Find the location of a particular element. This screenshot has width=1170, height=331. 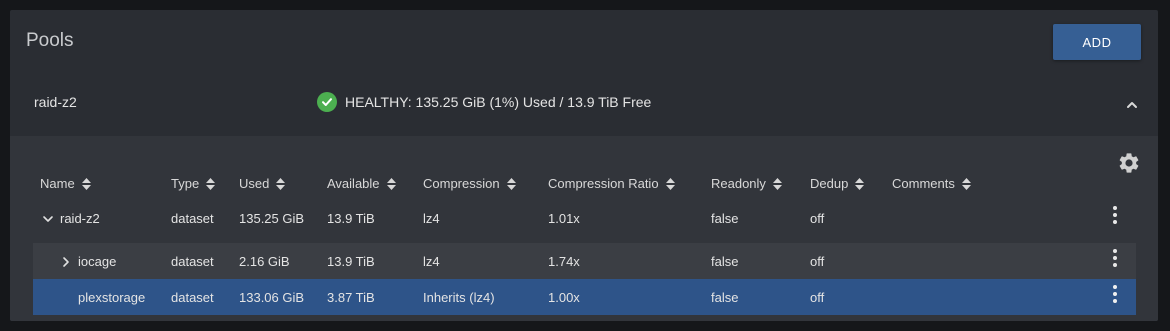

chevron-right-icon is located at coordinates (66, 262).